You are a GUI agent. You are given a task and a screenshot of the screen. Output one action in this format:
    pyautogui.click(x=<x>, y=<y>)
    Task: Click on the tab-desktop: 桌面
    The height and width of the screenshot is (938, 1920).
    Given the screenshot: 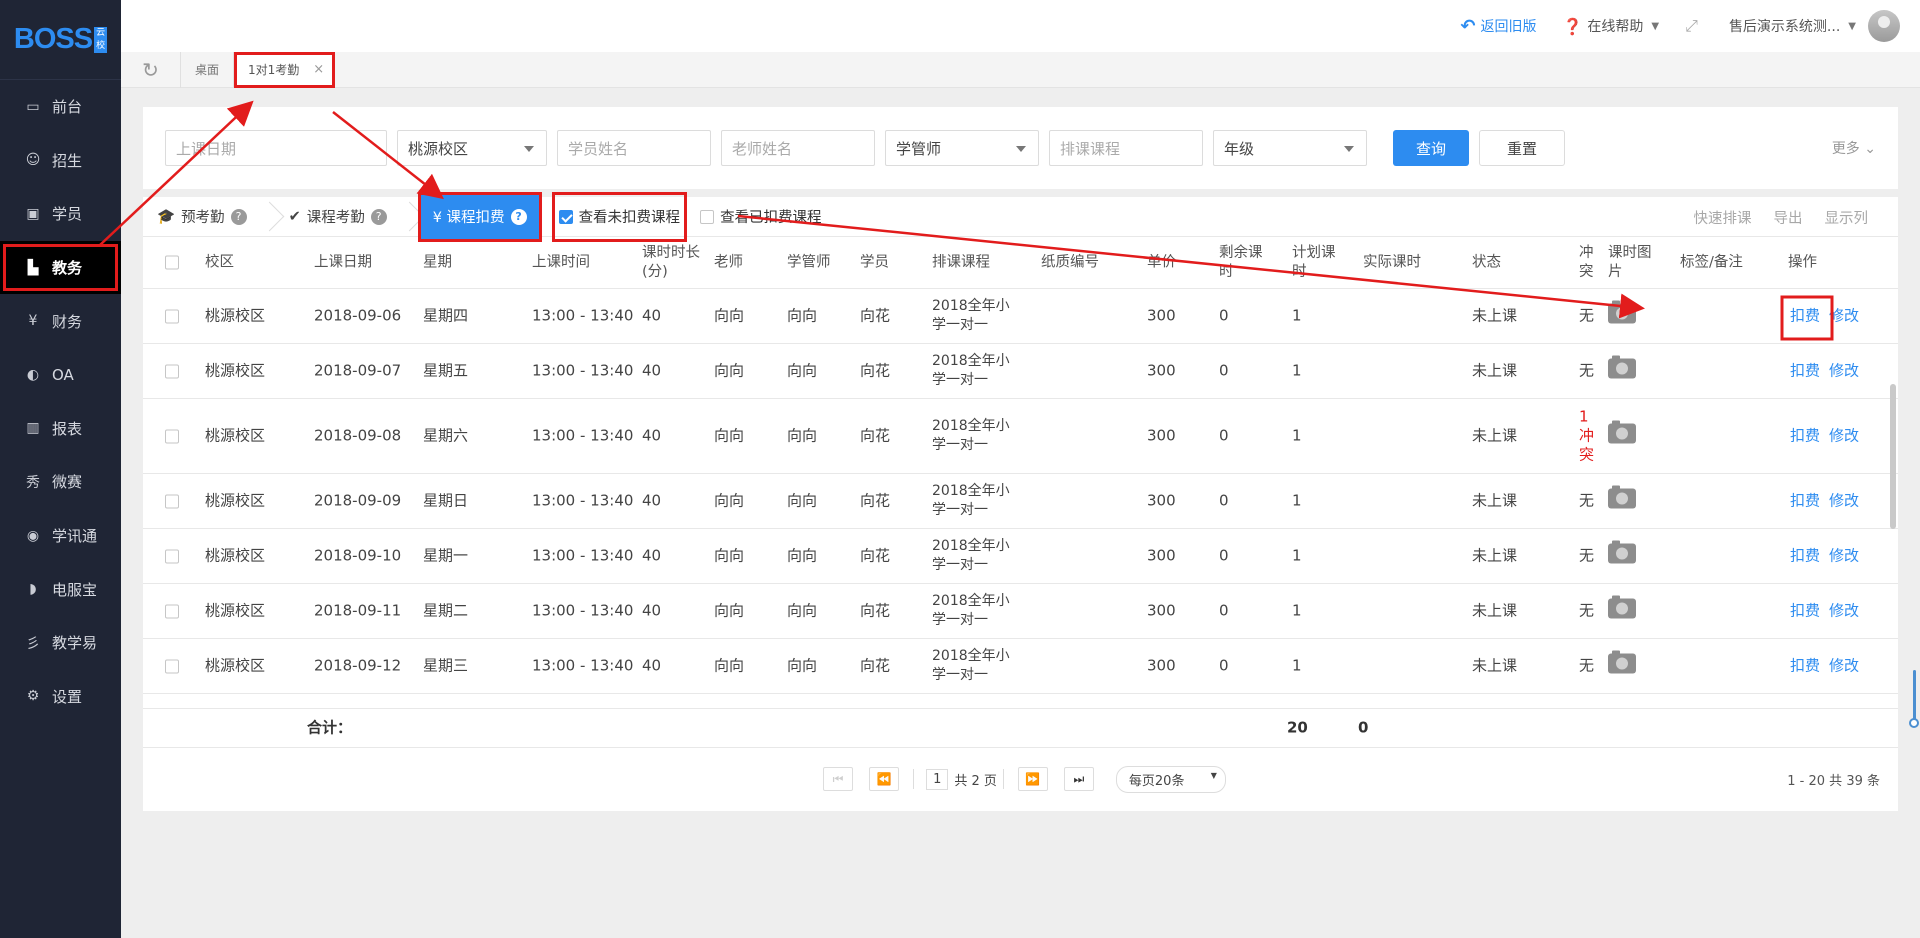 What is the action you would take?
    pyautogui.click(x=208, y=69)
    